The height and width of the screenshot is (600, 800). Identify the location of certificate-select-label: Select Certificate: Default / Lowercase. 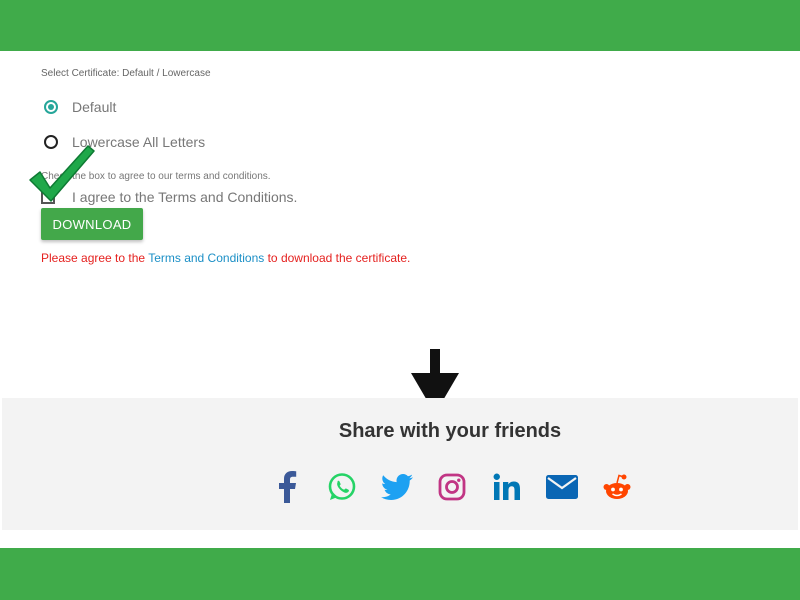
(126, 73).